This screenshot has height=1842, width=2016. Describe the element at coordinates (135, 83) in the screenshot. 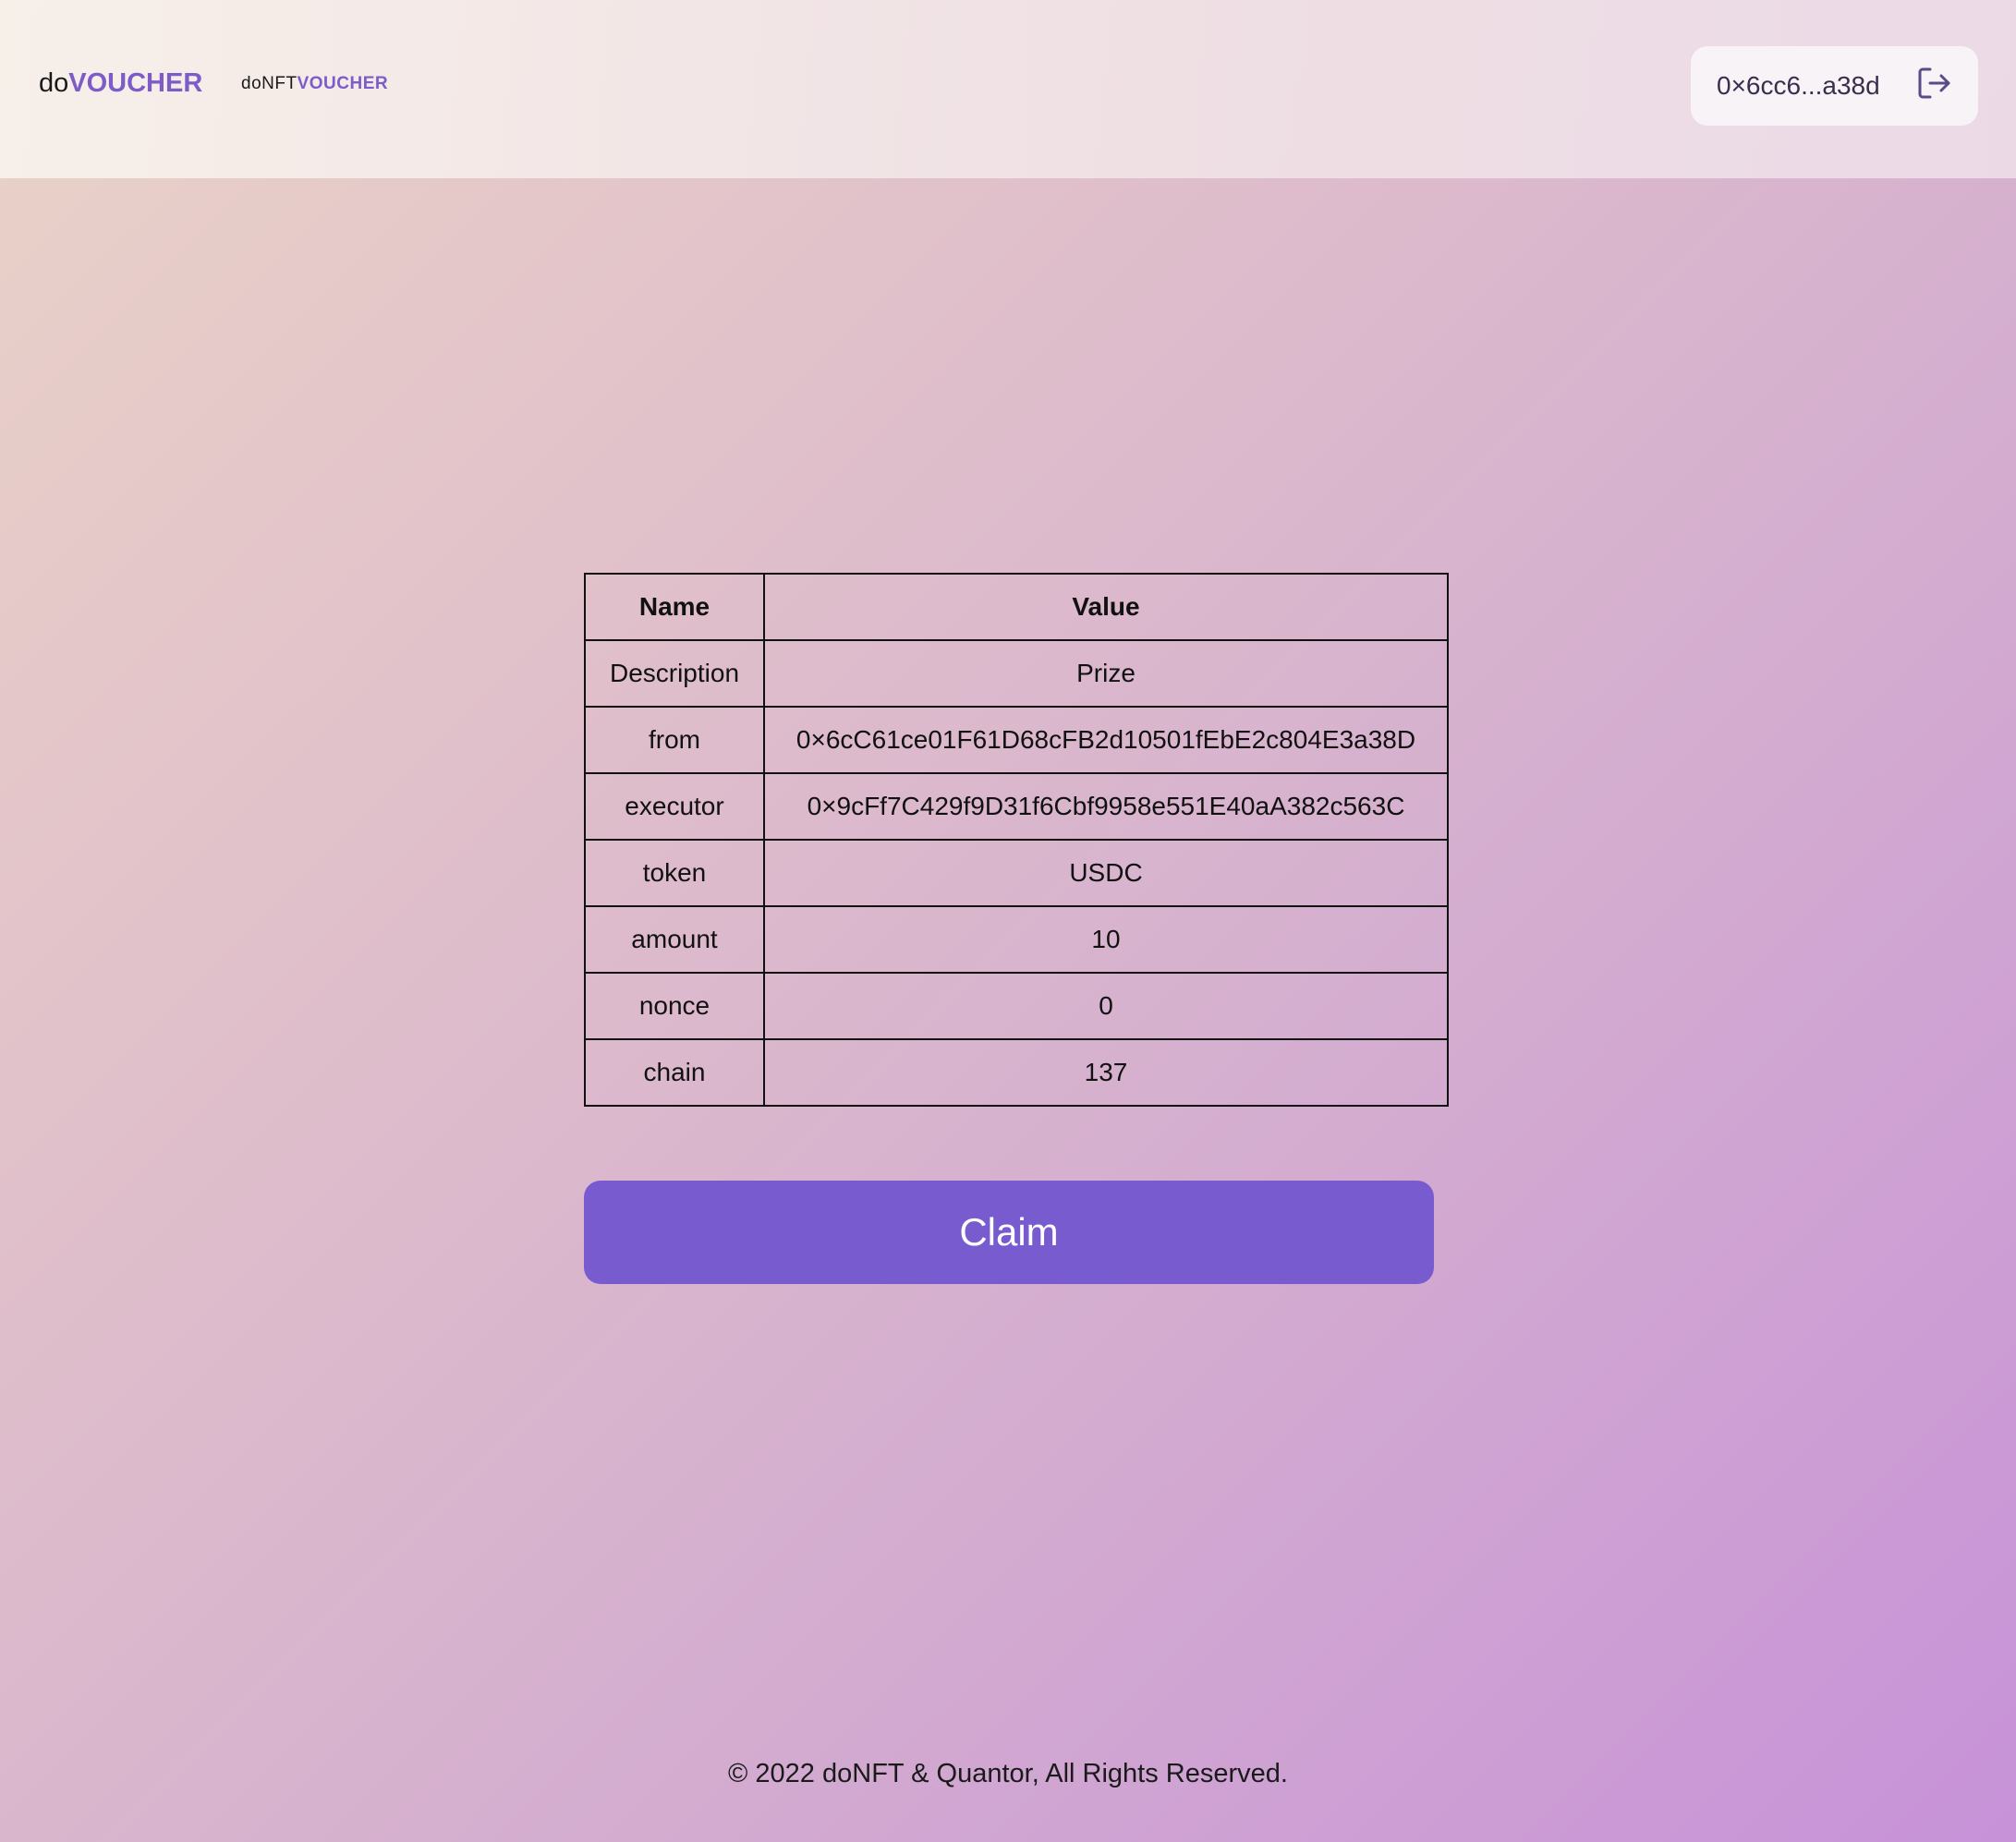

I see `logo-main-highlight: VOUCHER` at that location.